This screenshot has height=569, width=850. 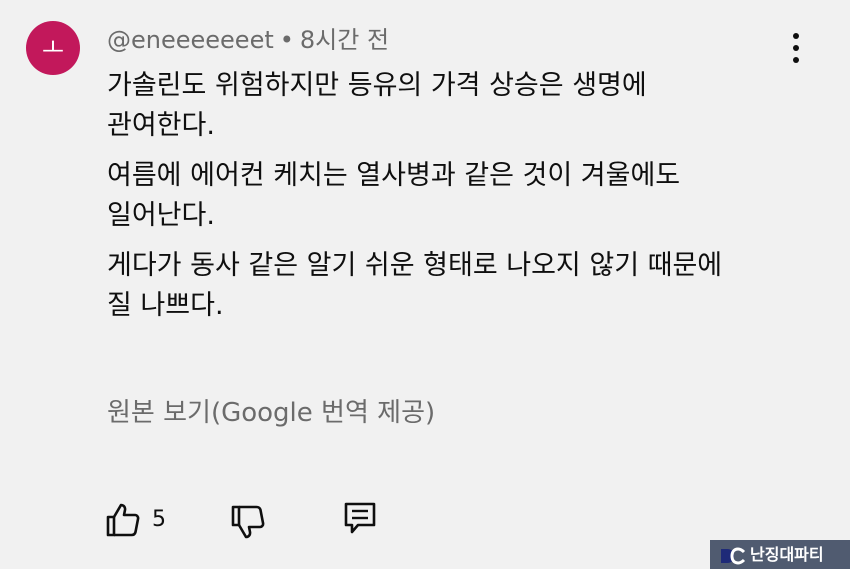 What do you see at coordinates (733, 555) in the screenshot?
I see `dc-logo-icon` at bounding box center [733, 555].